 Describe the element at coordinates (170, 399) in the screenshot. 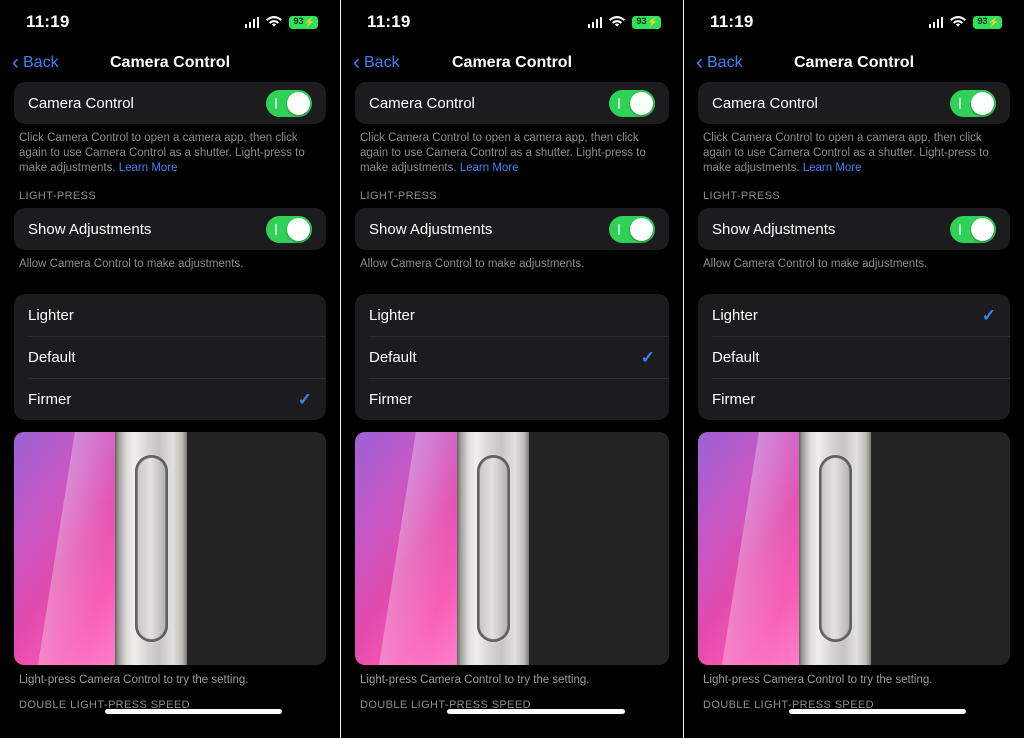

I see `option-row-firmer: Firmer ✓` at that location.